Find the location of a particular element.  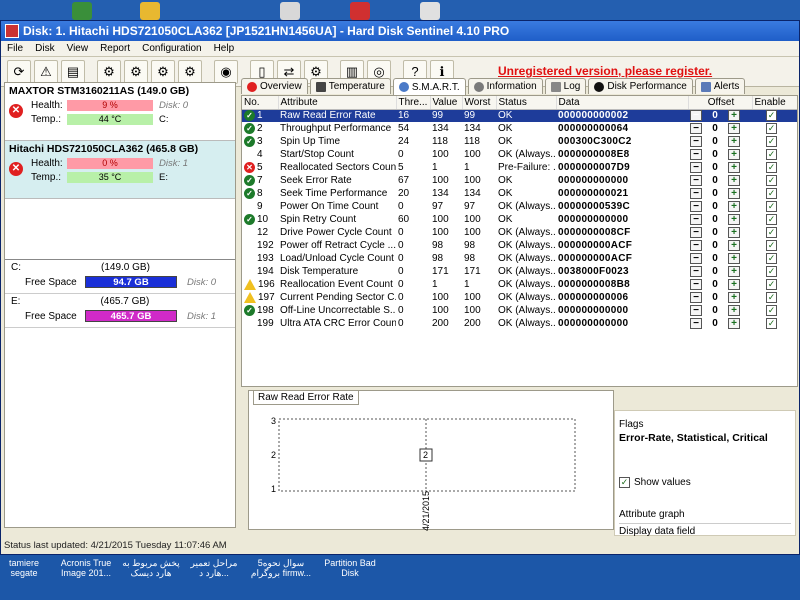

col-header-no: No. is located at coordinates (260, 103).